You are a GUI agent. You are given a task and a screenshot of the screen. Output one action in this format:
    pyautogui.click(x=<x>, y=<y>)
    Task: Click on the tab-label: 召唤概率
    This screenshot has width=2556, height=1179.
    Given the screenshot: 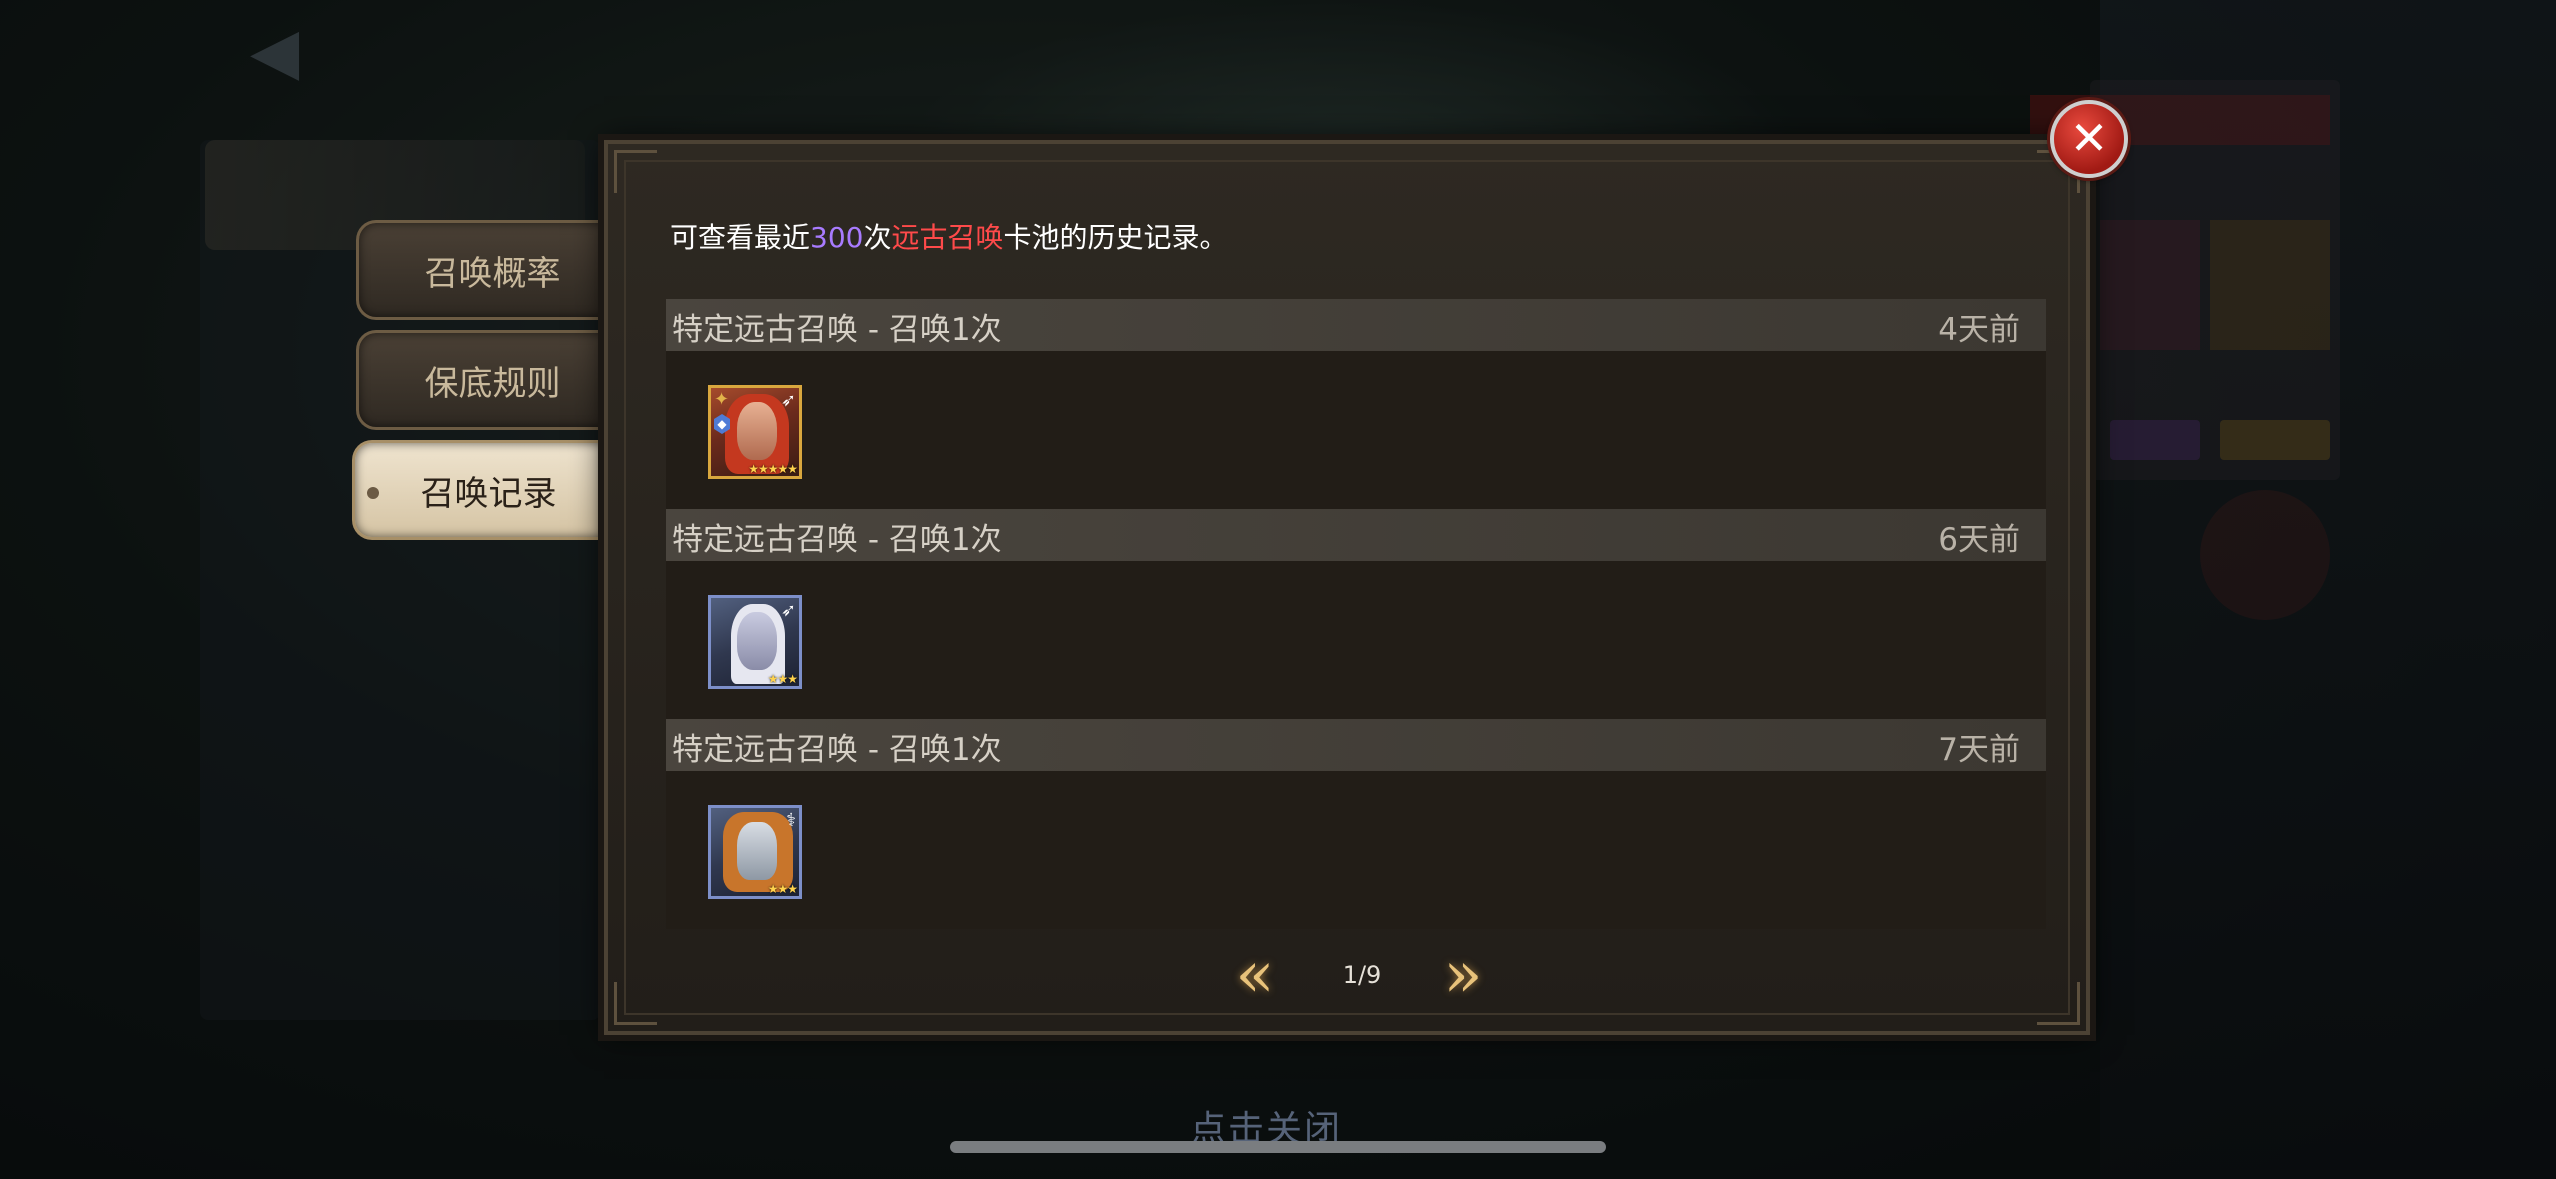 What is the action you would take?
    pyautogui.click(x=492, y=273)
    